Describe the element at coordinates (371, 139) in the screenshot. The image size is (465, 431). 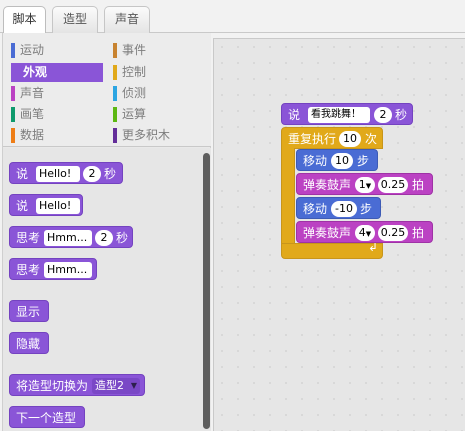
I see `block-label: 次` at that location.